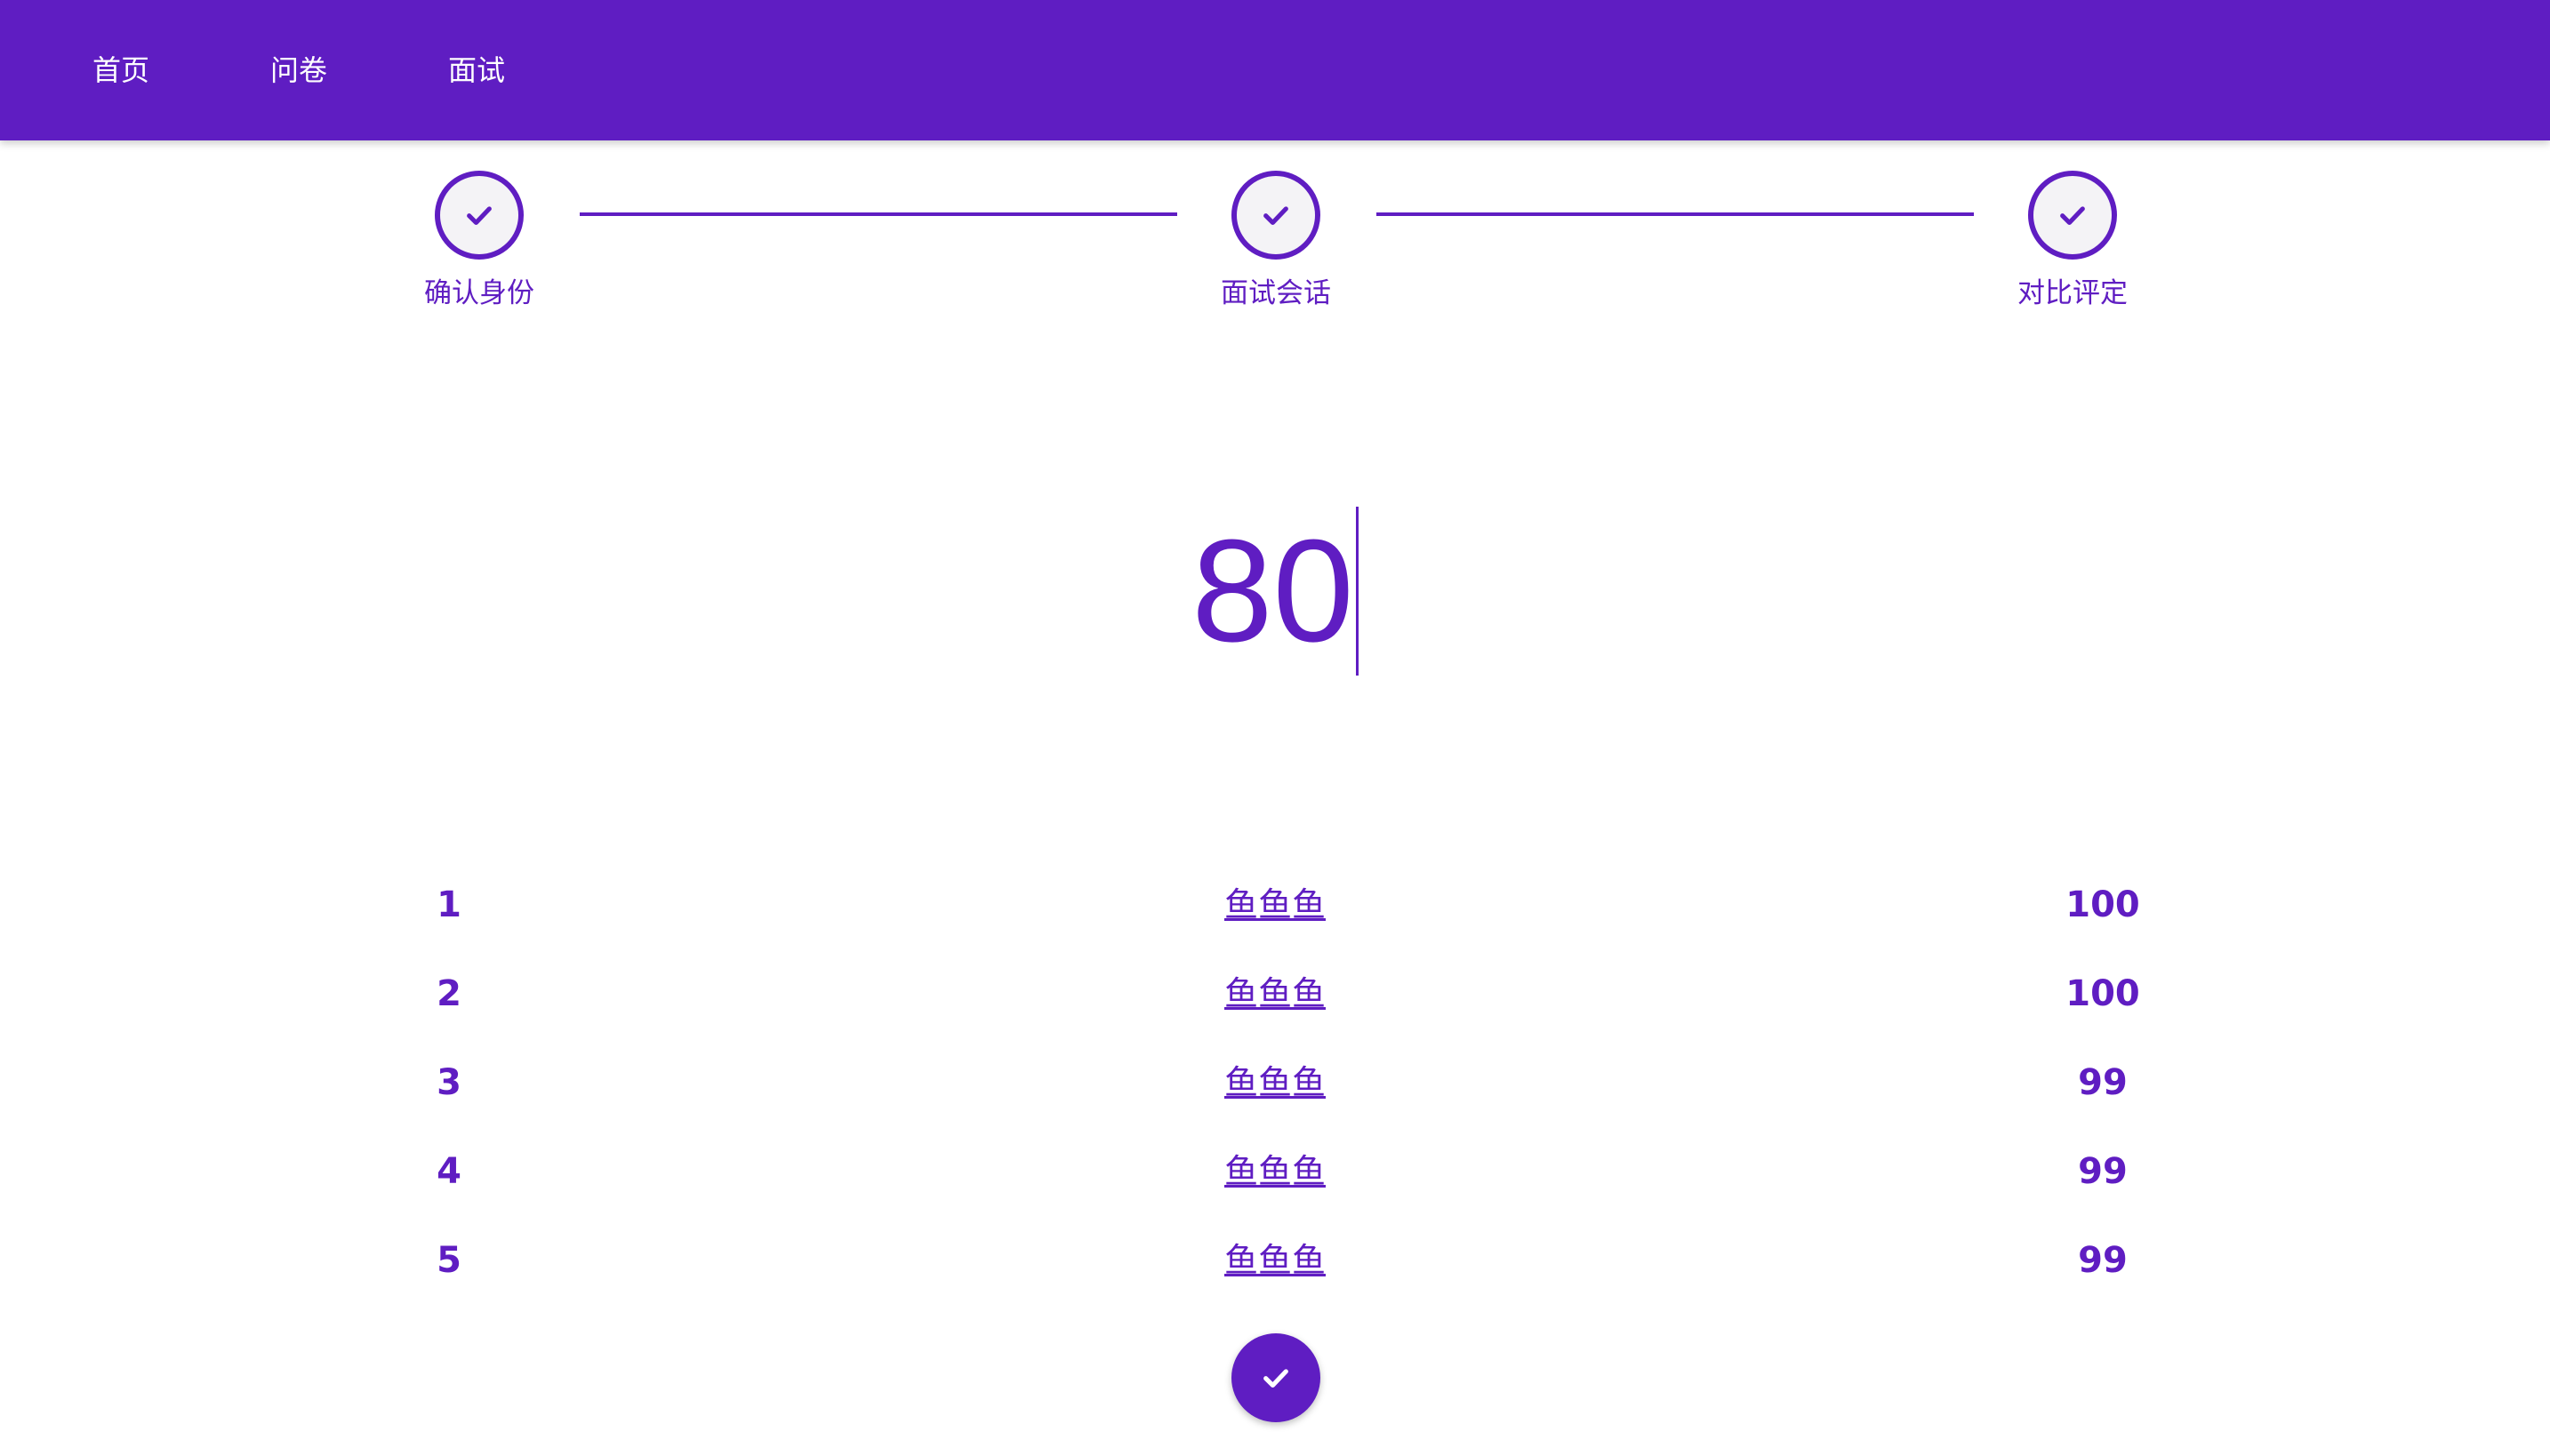  I want to click on rank-number: 2, so click(449, 993).